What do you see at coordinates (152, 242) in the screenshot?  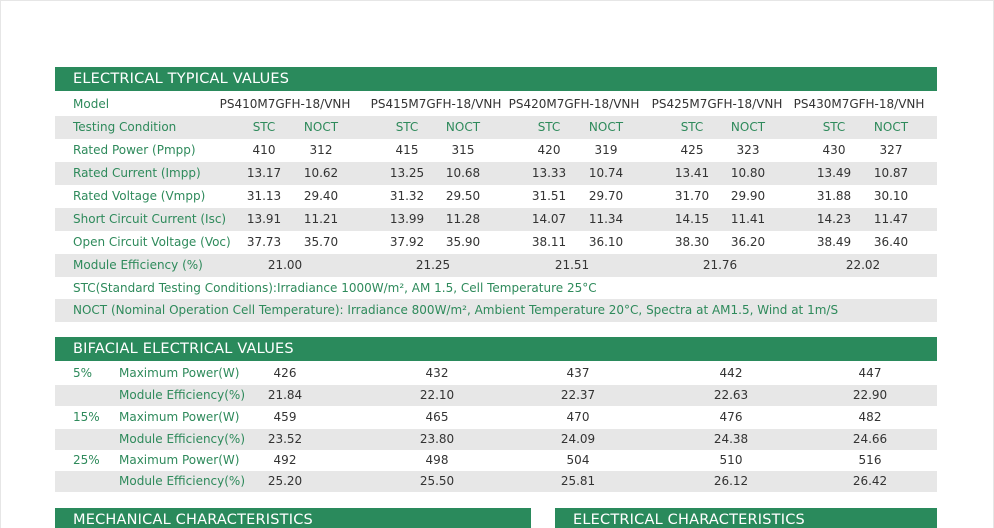 I see `row-label: Open Circuit Voltage (Voc)` at bounding box center [152, 242].